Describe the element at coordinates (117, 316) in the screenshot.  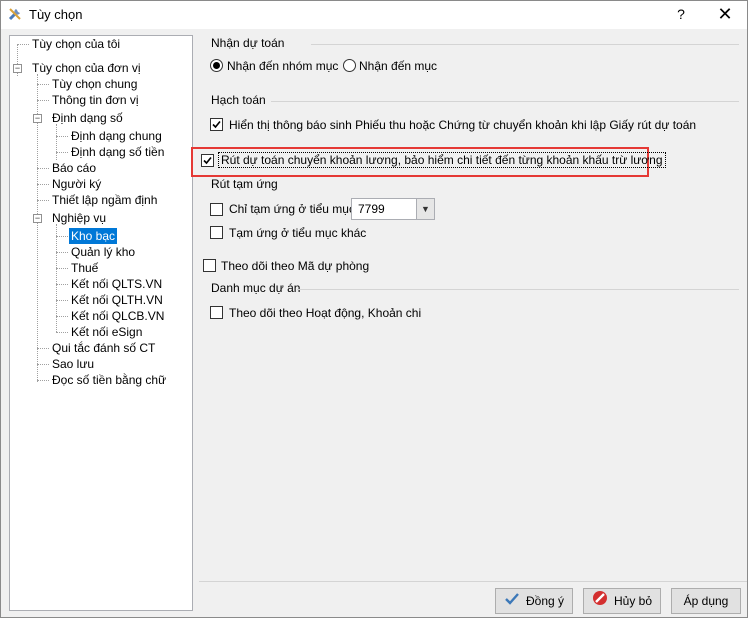
I see `tree-item-qlcb: Kết nối QLCB.VN` at that location.